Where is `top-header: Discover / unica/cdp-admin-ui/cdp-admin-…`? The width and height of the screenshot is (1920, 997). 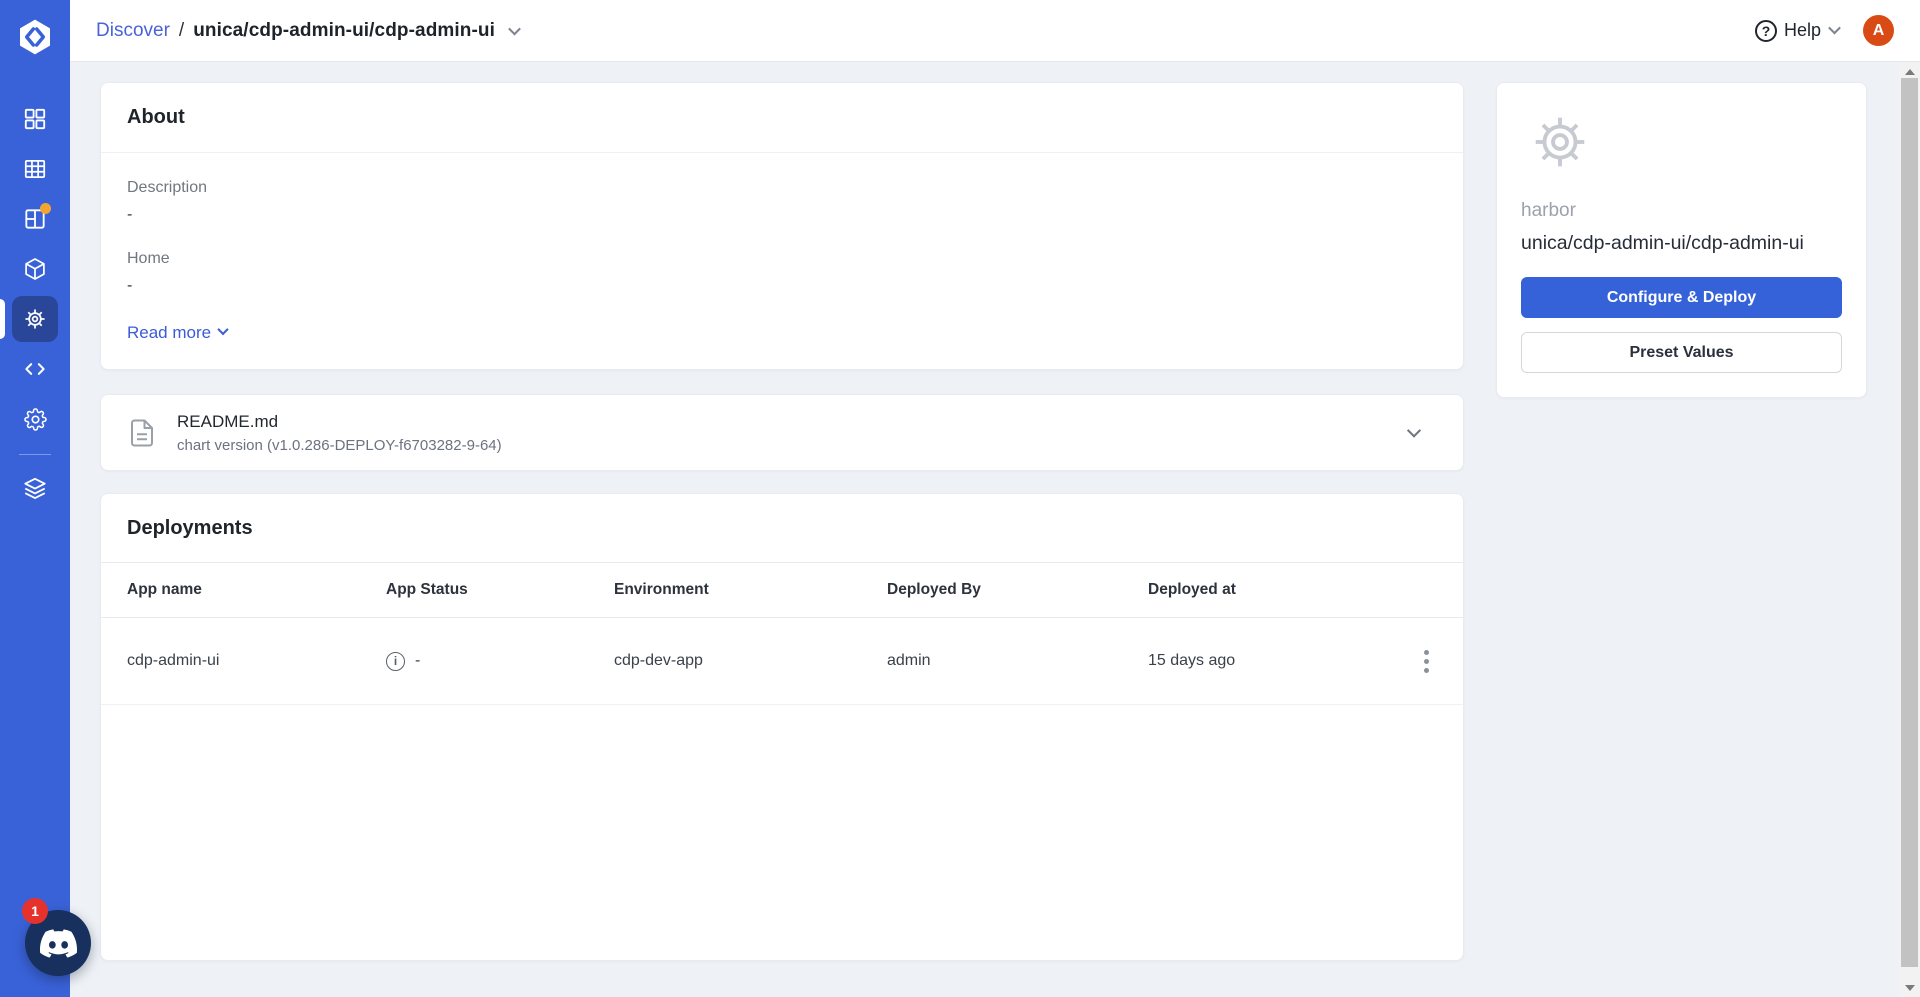
top-header: Discover / unica/cdp-admin-ui/cdp-admin-… is located at coordinates (995, 31).